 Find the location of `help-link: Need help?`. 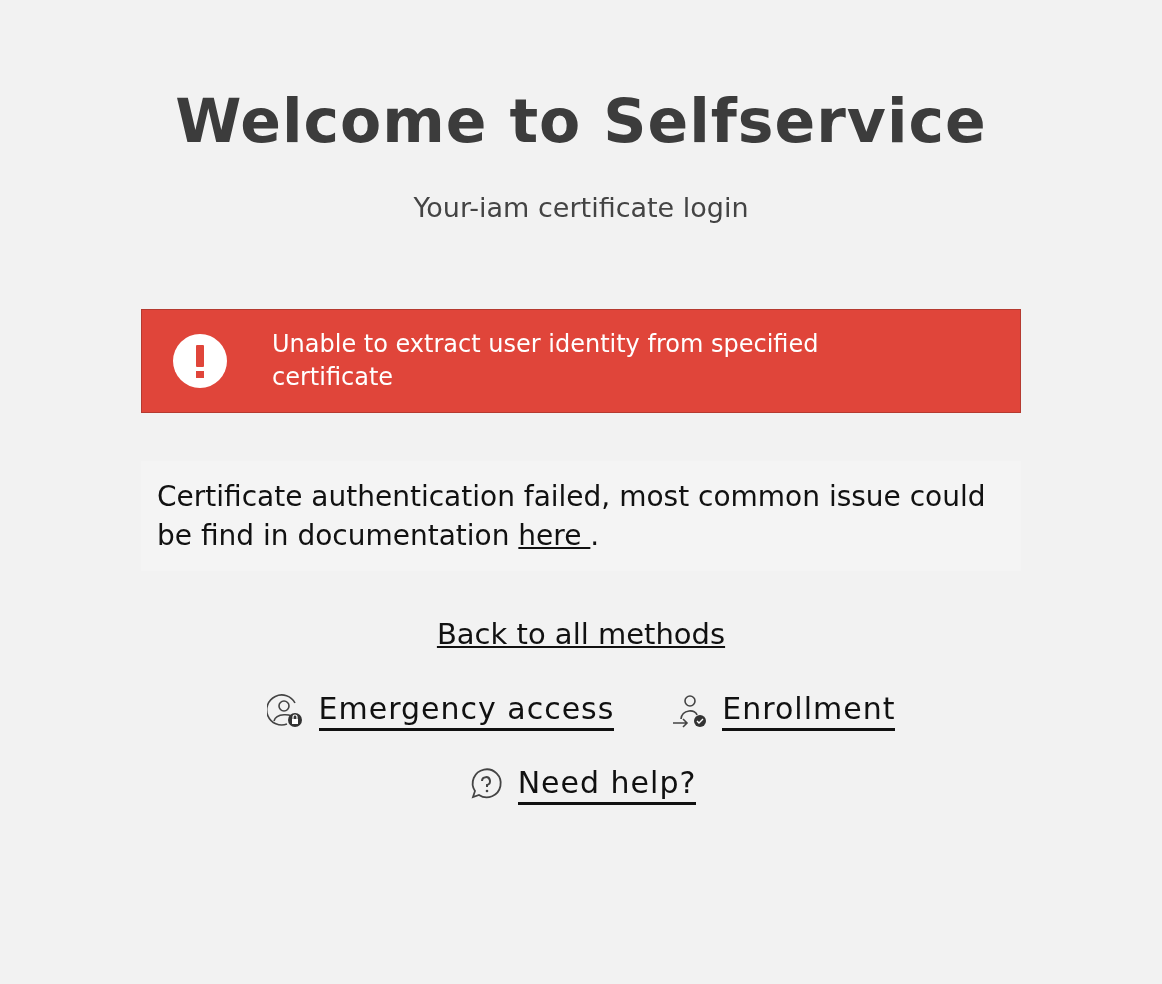

help-link: Need help? is located at coordinates (607, 785).